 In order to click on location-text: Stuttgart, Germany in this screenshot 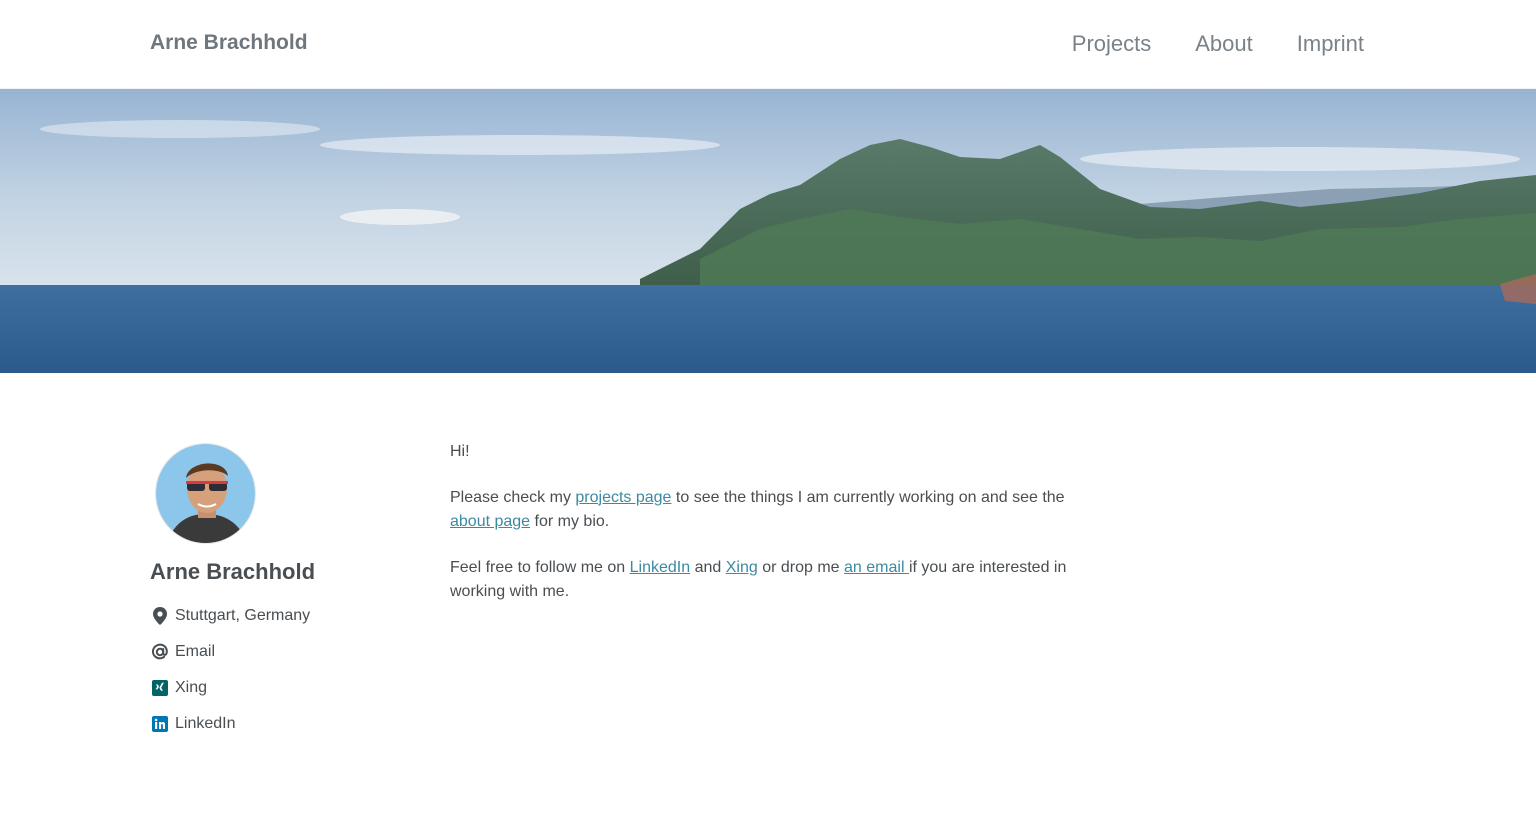, I will do `click(243, 615)`.